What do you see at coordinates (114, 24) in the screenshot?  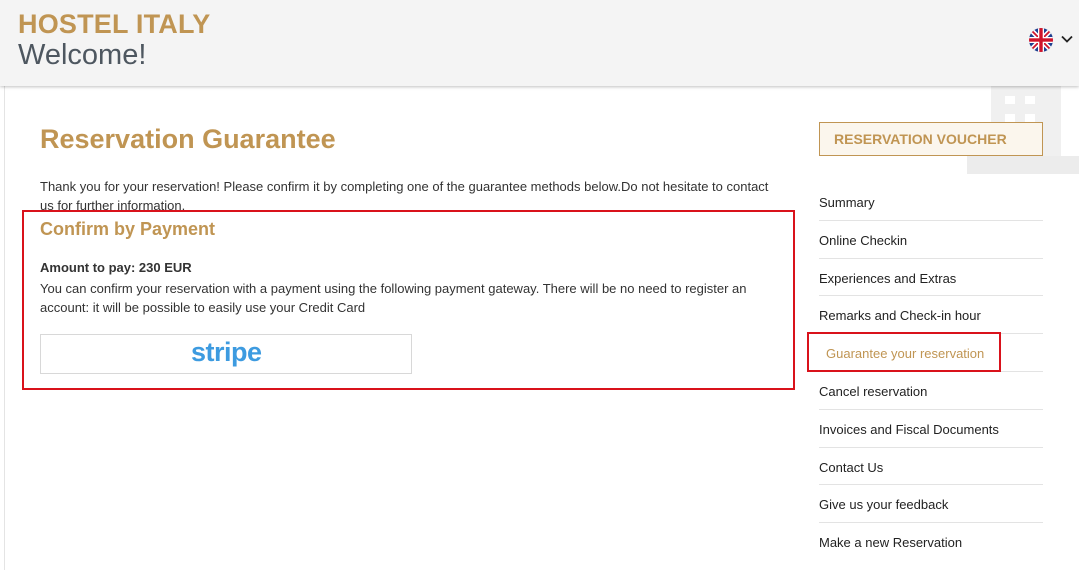 I see `hostel-name: HOSTEL ITALY` at bounding box center [114, 24].